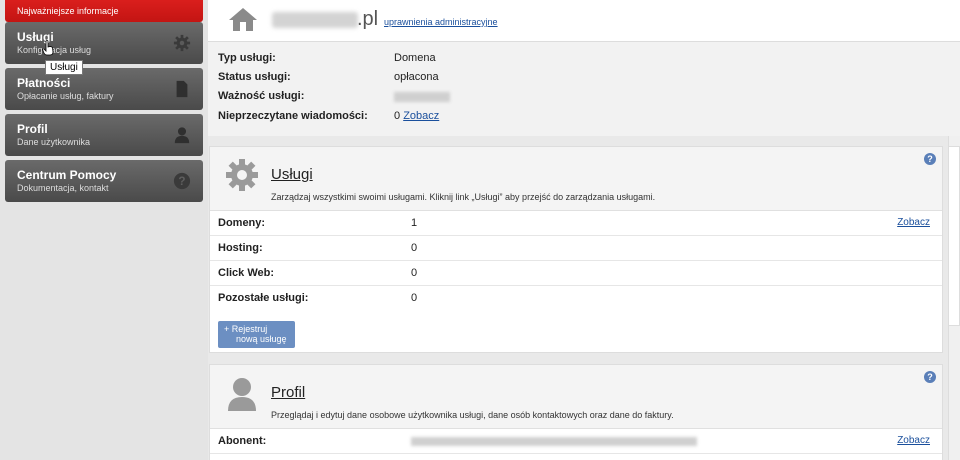 This screenshot has width=960, height=460. I want to click on table-row: Pozostałe usługi: 0, so click(576, 298).